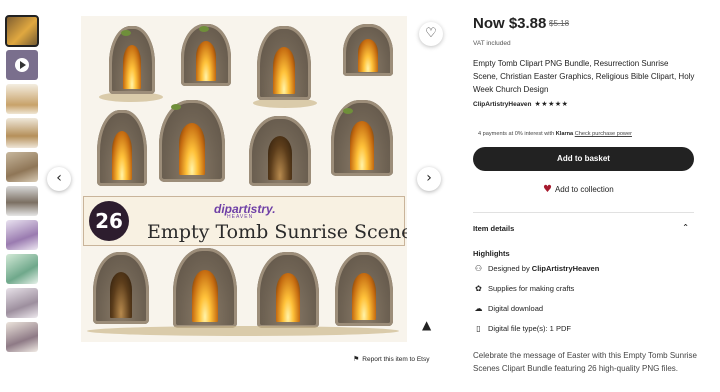  Describe the element at coordinates (431, 34) in the screenshot. I see `heart-outline-icon: ♡` at that location.